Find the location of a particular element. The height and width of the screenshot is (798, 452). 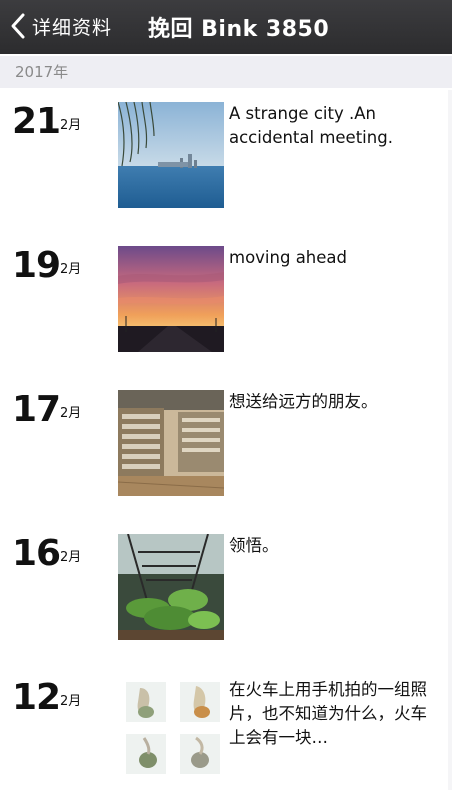

back-button: 详细资料 is located at coordinates (60, 26).